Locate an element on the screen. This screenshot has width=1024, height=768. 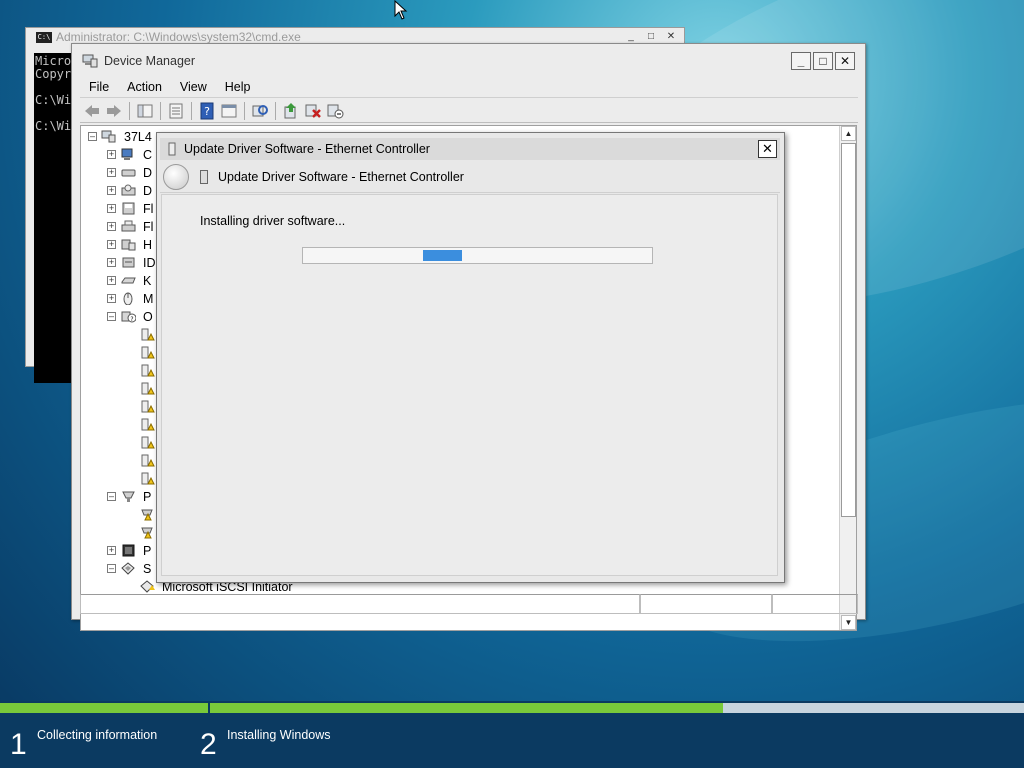
scan-hardware-icon is located at coordinates (260, 111).